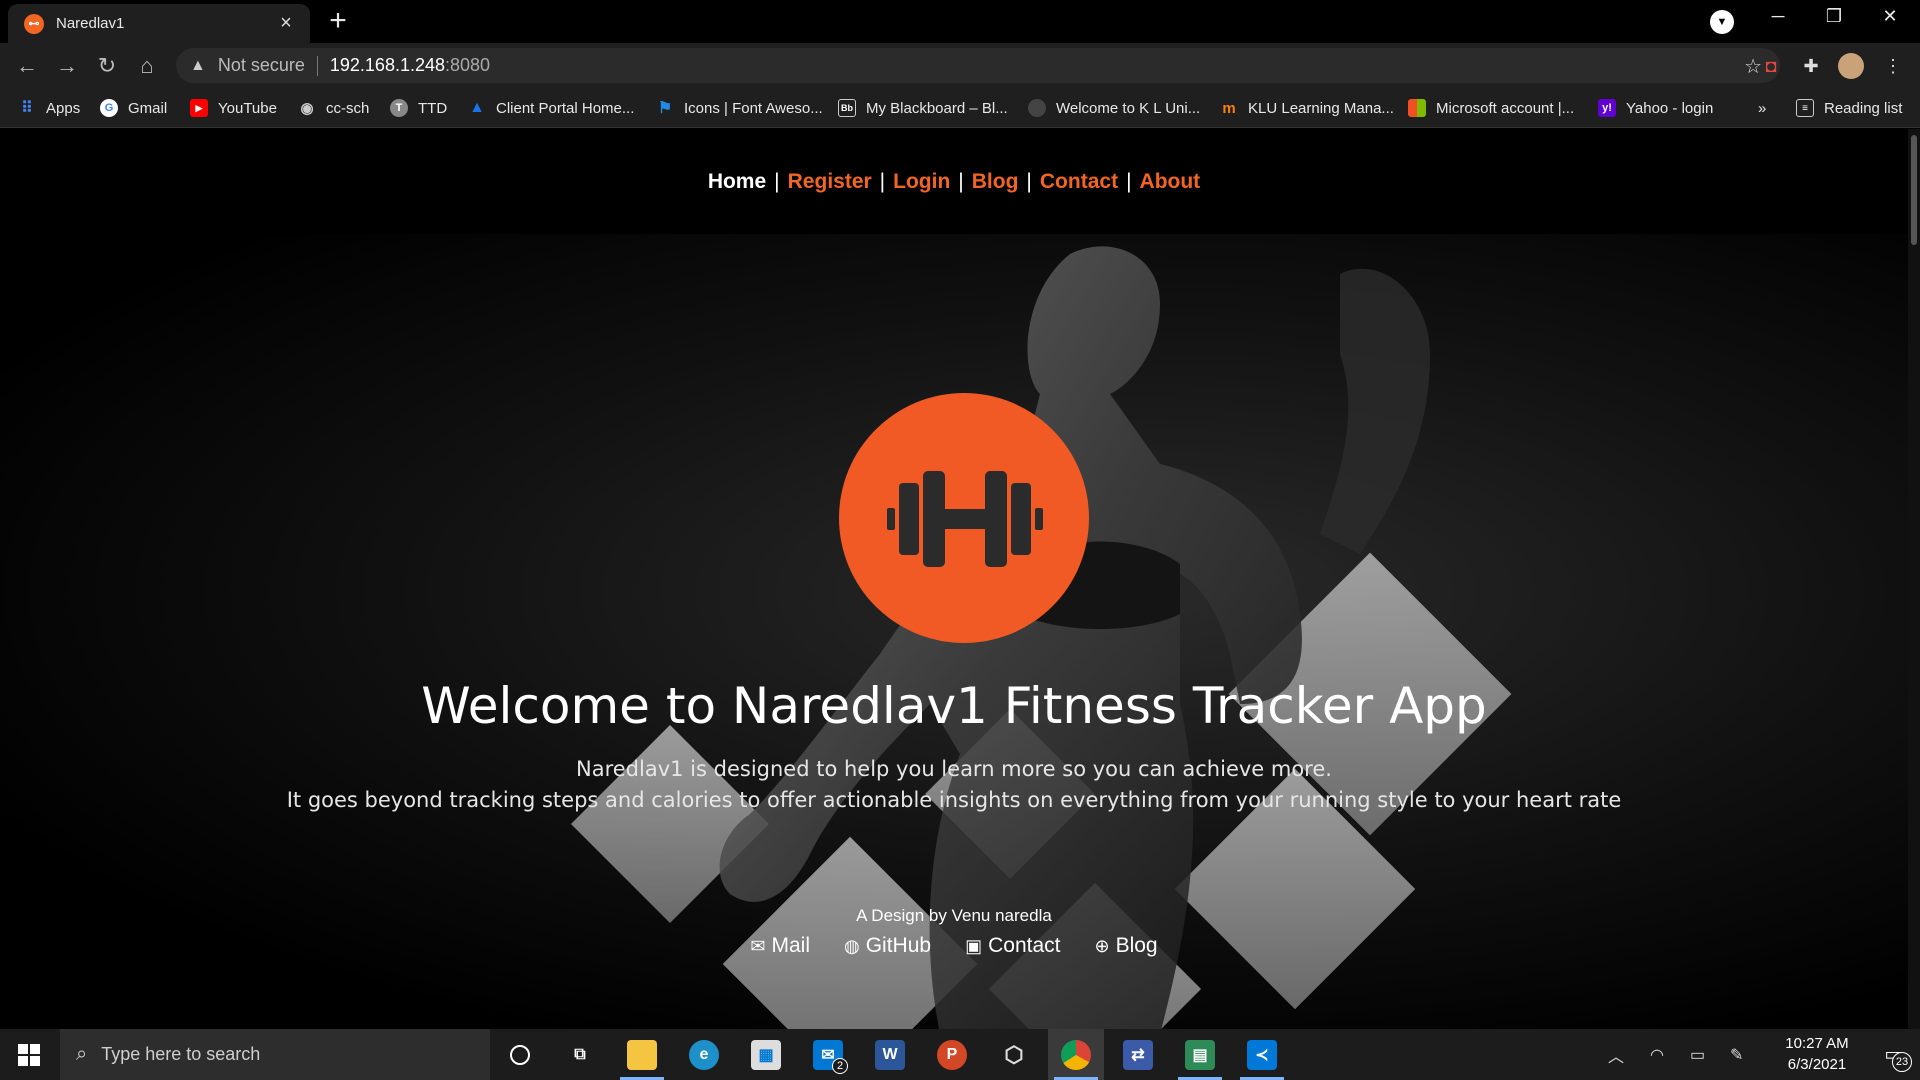  What do you see at coordinates (27, 66) in the screenshot?
I see `back-button: ←` at bounding box center [27, 66].